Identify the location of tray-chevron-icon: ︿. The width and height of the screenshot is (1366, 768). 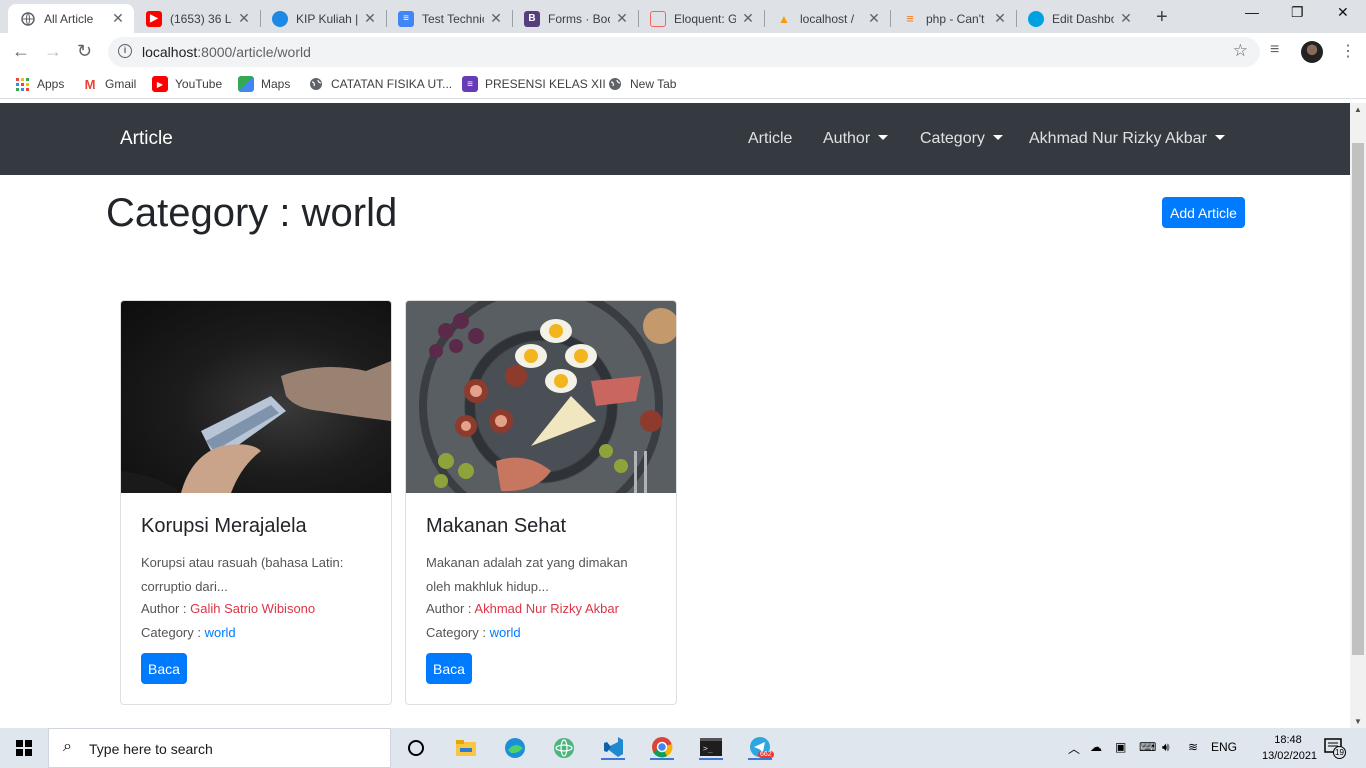
(1074, 748).